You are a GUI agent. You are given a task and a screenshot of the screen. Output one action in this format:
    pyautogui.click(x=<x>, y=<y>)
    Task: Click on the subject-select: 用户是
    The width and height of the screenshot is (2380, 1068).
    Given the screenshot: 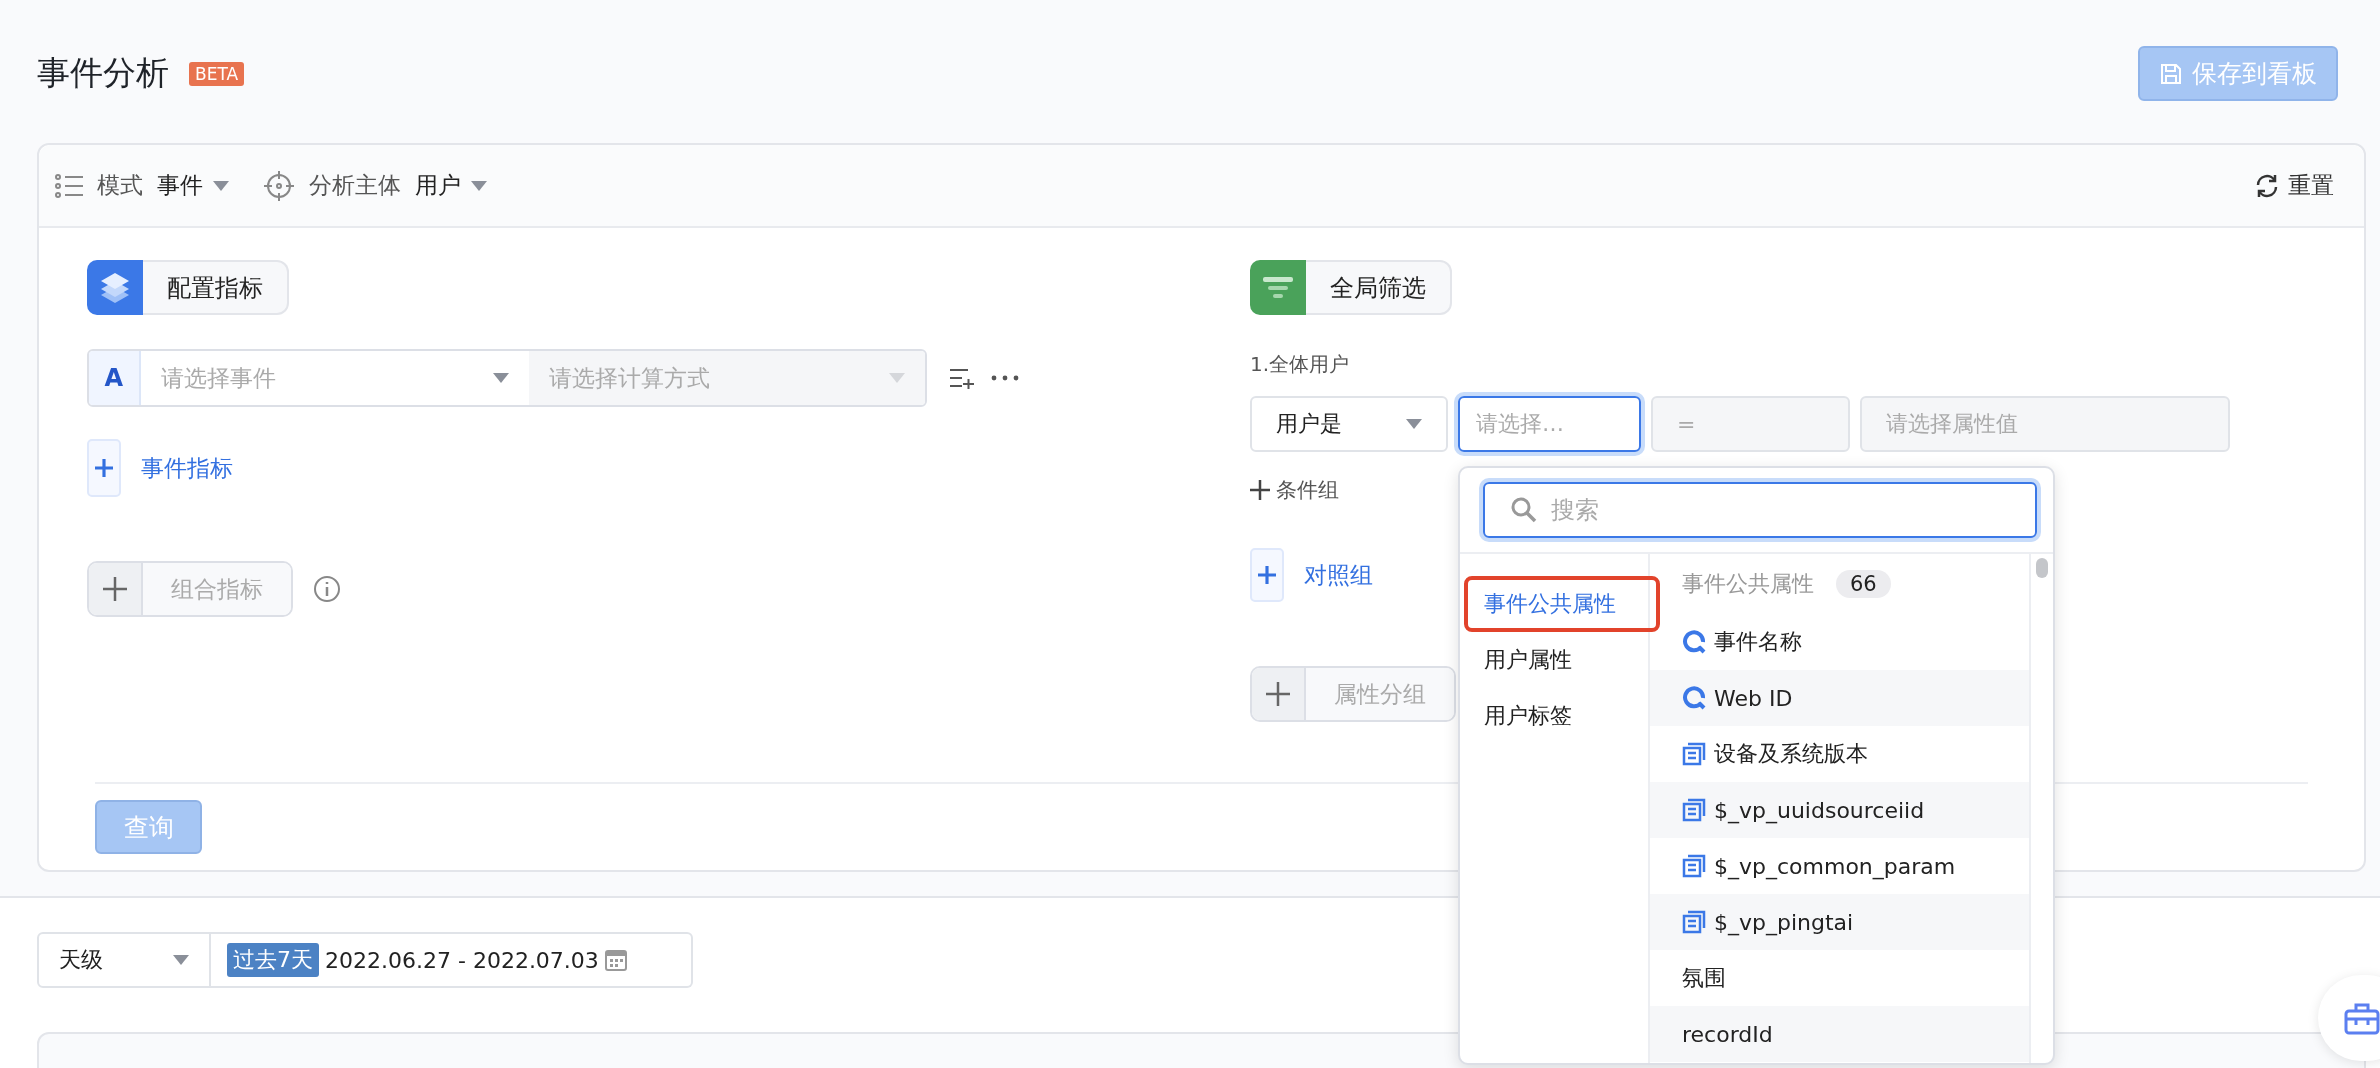 What is the action you would take?
    pyautogui.click(x=1349, y=424)
    